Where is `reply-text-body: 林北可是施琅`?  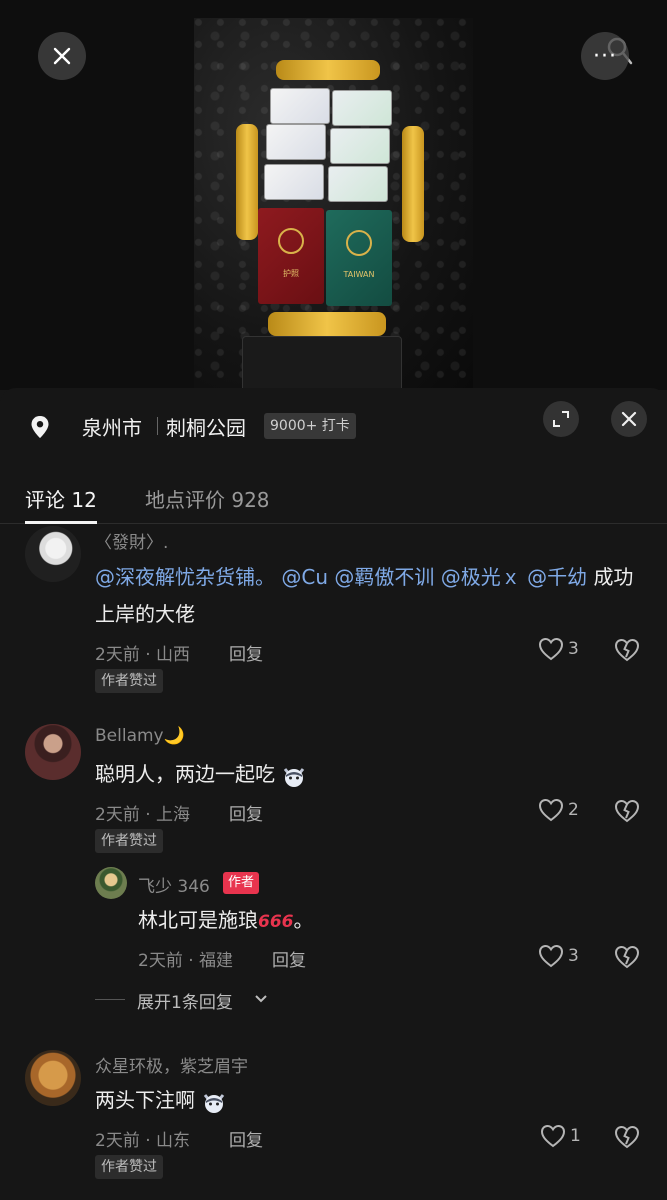
reply-text-body: 林北可是施琅 is located at coordinates (198, 920).